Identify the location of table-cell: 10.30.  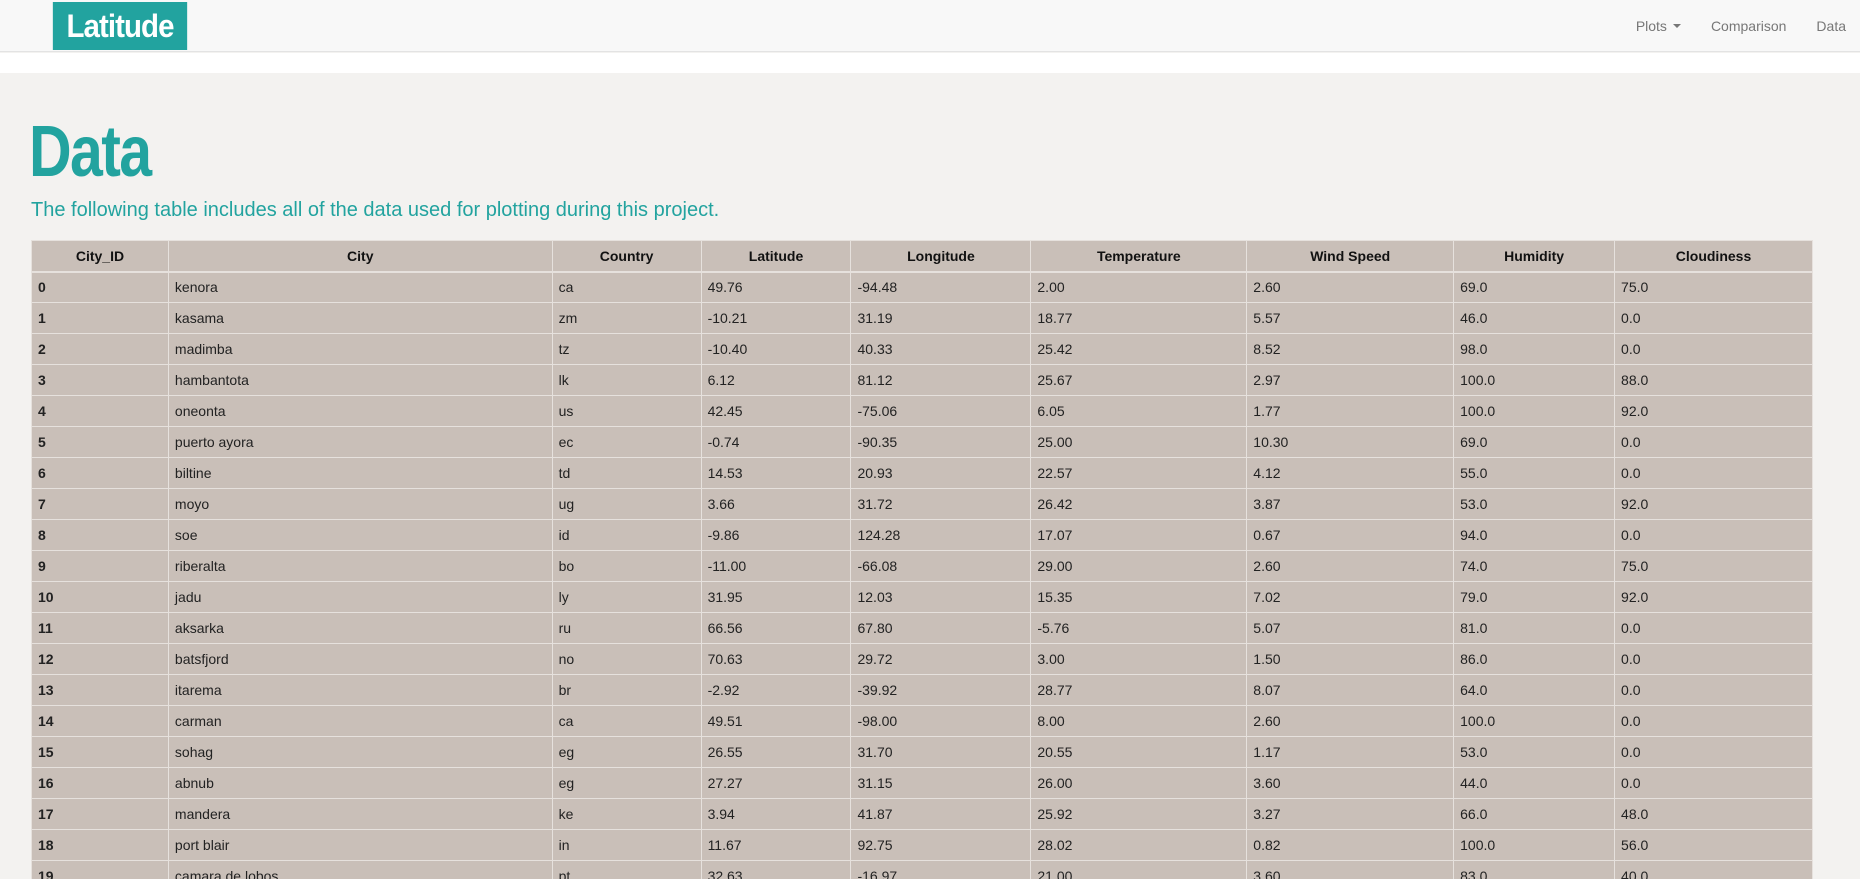
(1350, 442).